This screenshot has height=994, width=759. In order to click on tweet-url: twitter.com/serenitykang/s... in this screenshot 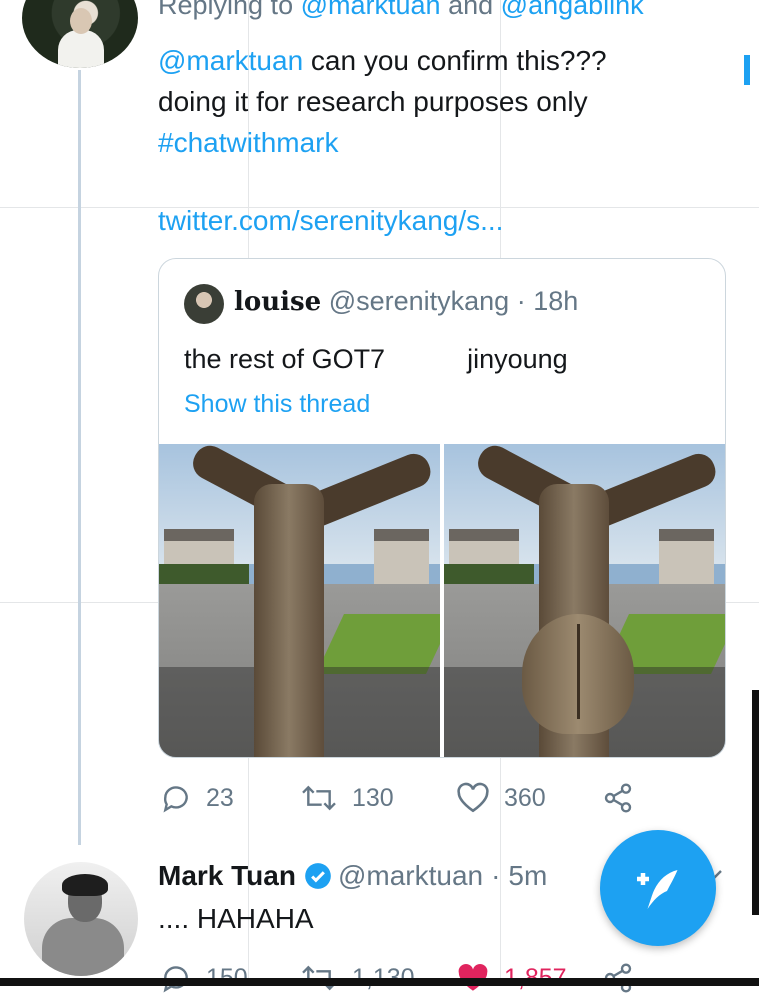, I will do `click(330, 221)`.